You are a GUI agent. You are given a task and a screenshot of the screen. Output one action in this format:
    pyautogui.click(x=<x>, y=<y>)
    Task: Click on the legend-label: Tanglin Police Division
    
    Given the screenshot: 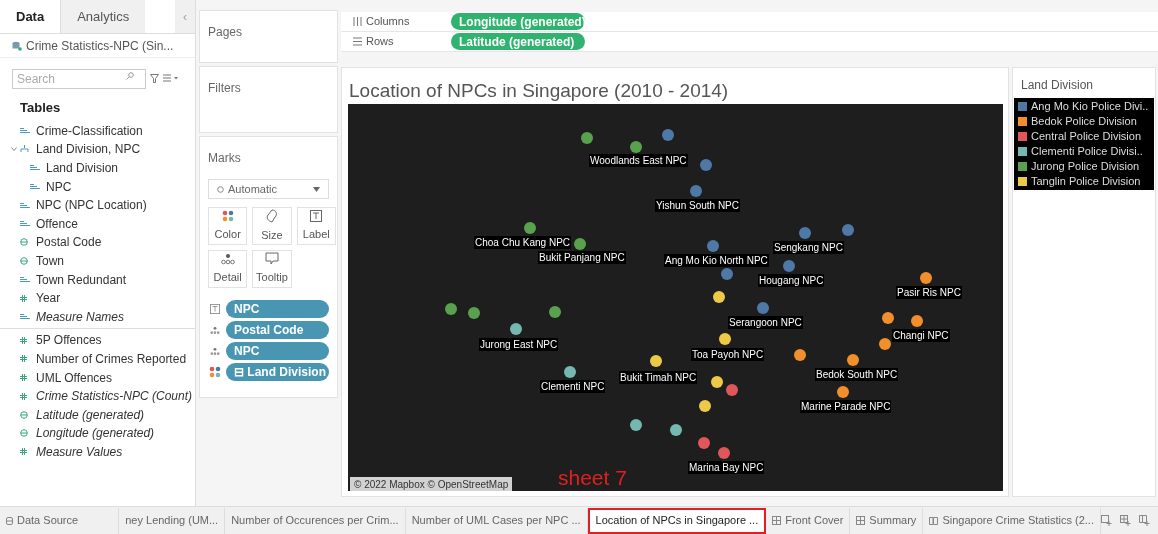 What is the action you would take?
    pyautogui.click(x=1086, y=182)
    